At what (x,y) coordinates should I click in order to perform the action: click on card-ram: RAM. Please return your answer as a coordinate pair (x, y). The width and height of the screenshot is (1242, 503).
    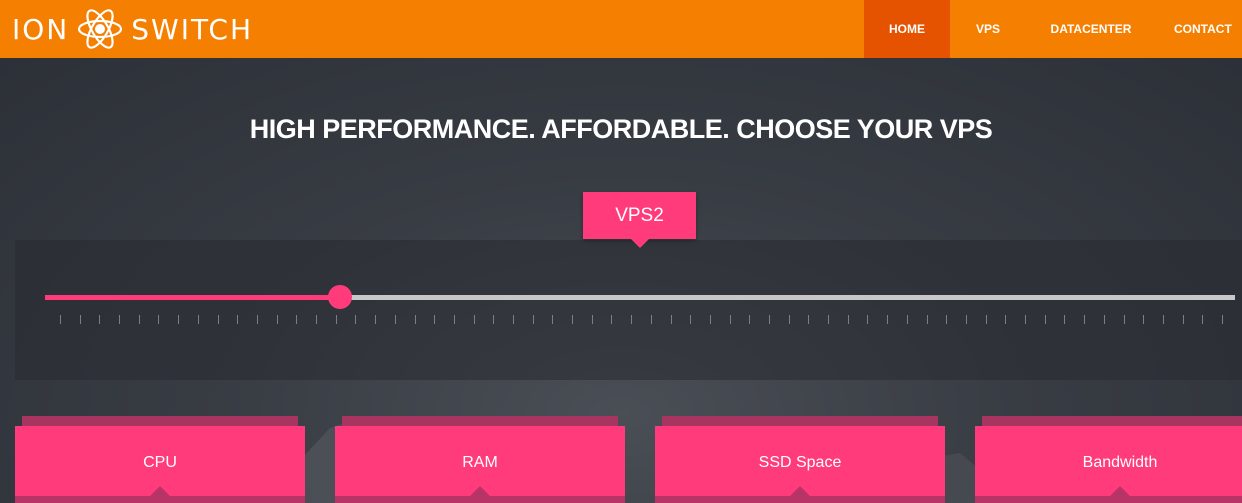
    Looking at the image, I should click on (480, 464).